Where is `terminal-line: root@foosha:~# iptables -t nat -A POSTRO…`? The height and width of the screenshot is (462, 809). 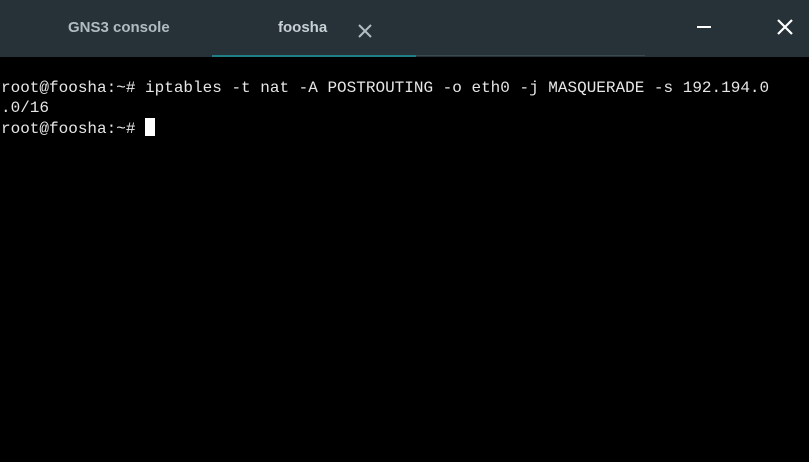
terminal-line: root@foosha:~# iptables -t nat -A POSTRO… is located at coordinates (385, 88).